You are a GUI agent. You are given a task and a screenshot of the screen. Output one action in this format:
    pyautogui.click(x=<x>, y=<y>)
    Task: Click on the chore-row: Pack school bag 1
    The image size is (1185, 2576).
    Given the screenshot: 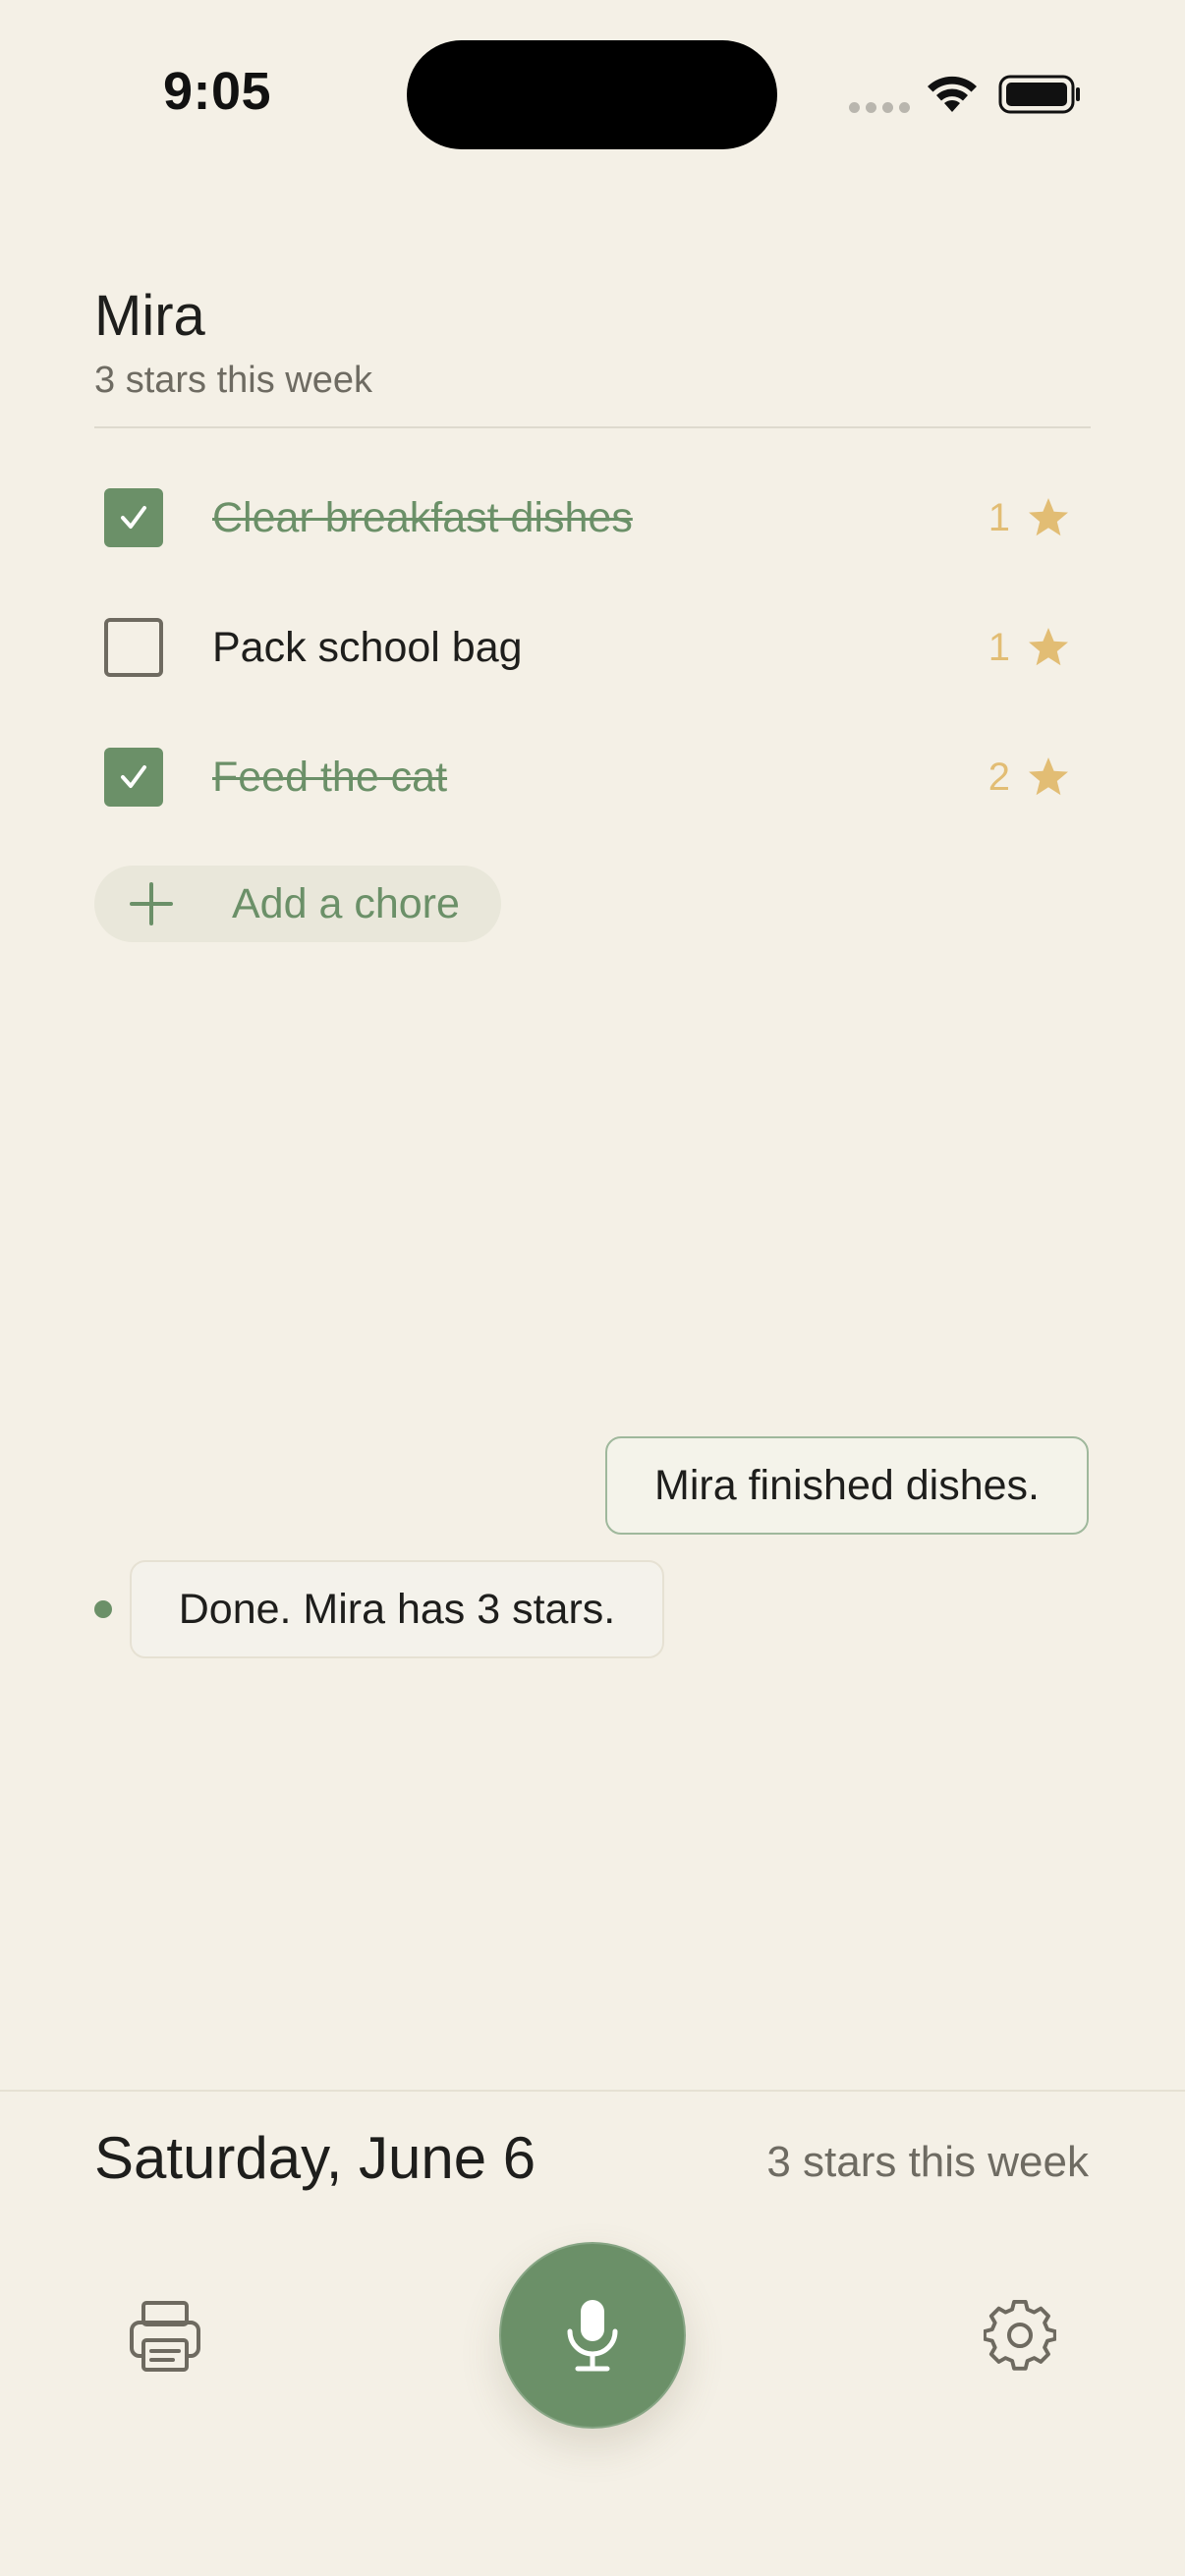 What is the action you would take?
    pyautogui.click(x=592, y=647)
    